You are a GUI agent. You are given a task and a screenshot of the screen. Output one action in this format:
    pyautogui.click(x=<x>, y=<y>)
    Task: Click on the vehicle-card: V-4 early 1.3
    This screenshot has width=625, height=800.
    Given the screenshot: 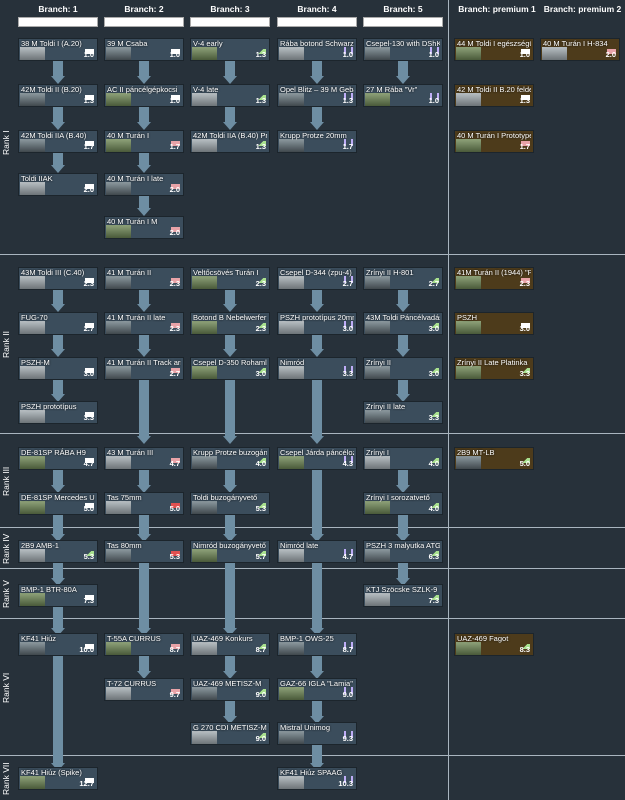 What is the action you would take?
    pyautogui.click(x=230, y=49)
    